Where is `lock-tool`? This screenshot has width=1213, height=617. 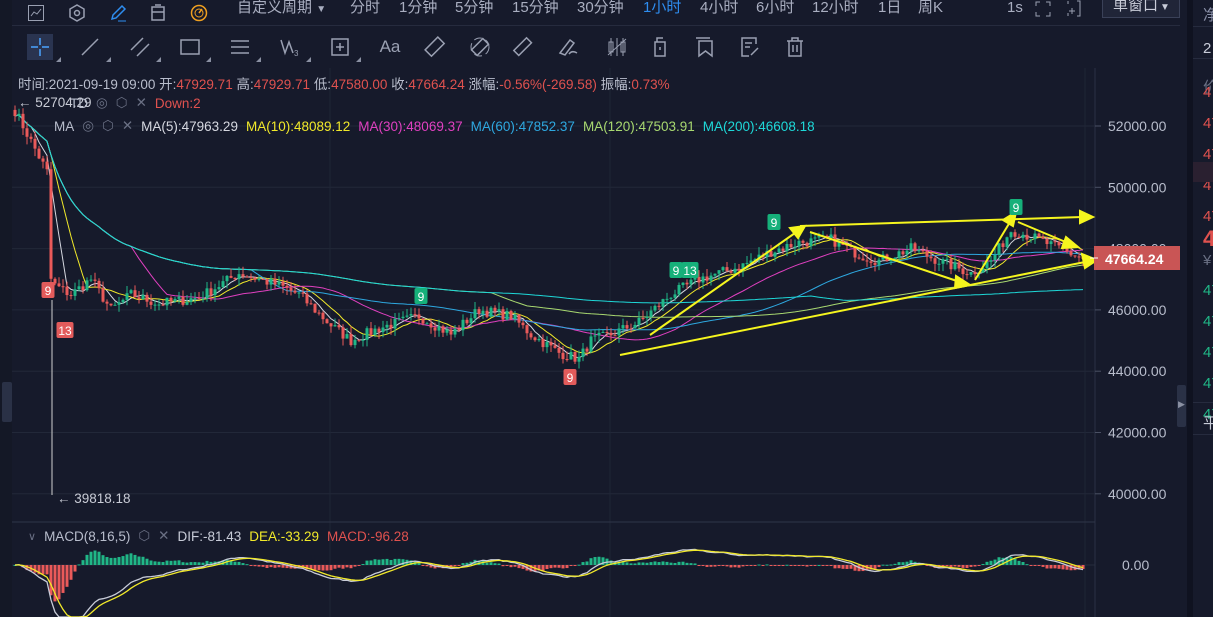 lock-tool is located at coordinates (660, 47).